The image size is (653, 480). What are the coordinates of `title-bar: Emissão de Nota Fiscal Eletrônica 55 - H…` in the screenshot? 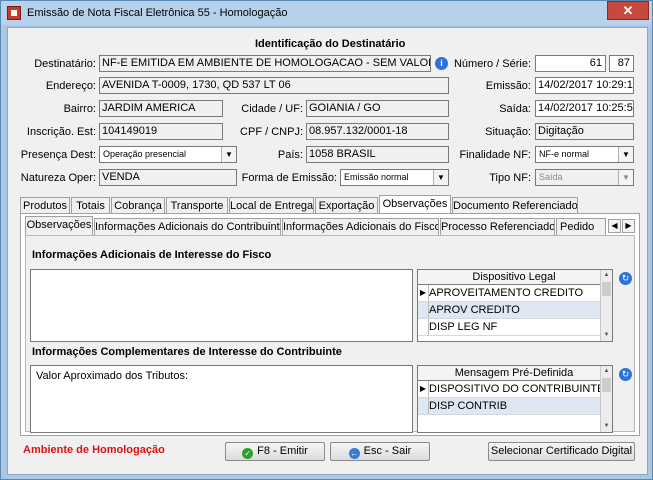 It's located at (326, 13).